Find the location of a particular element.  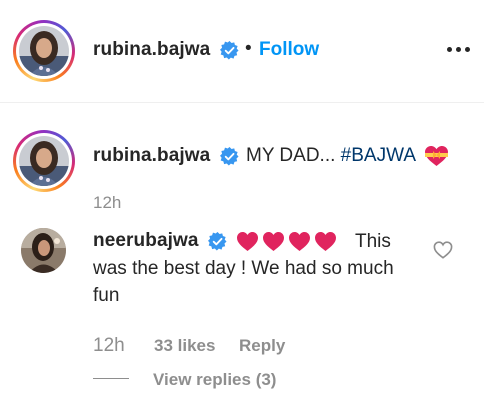

caption-timestamp: 12h is located at coordinates (107, 202).